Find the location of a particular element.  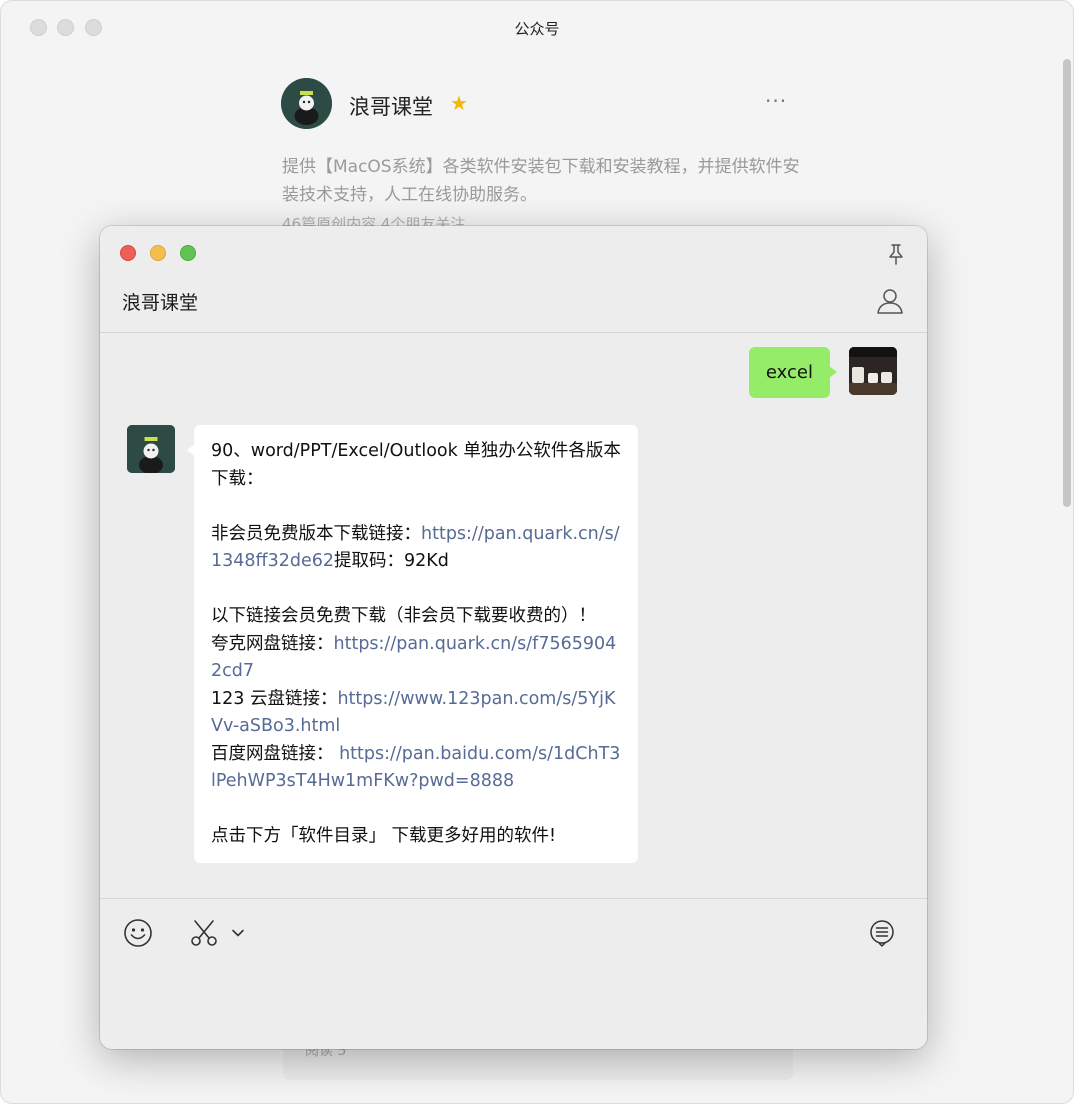

account-name: 浪哥课堂 is located at coordinates (391, 107).